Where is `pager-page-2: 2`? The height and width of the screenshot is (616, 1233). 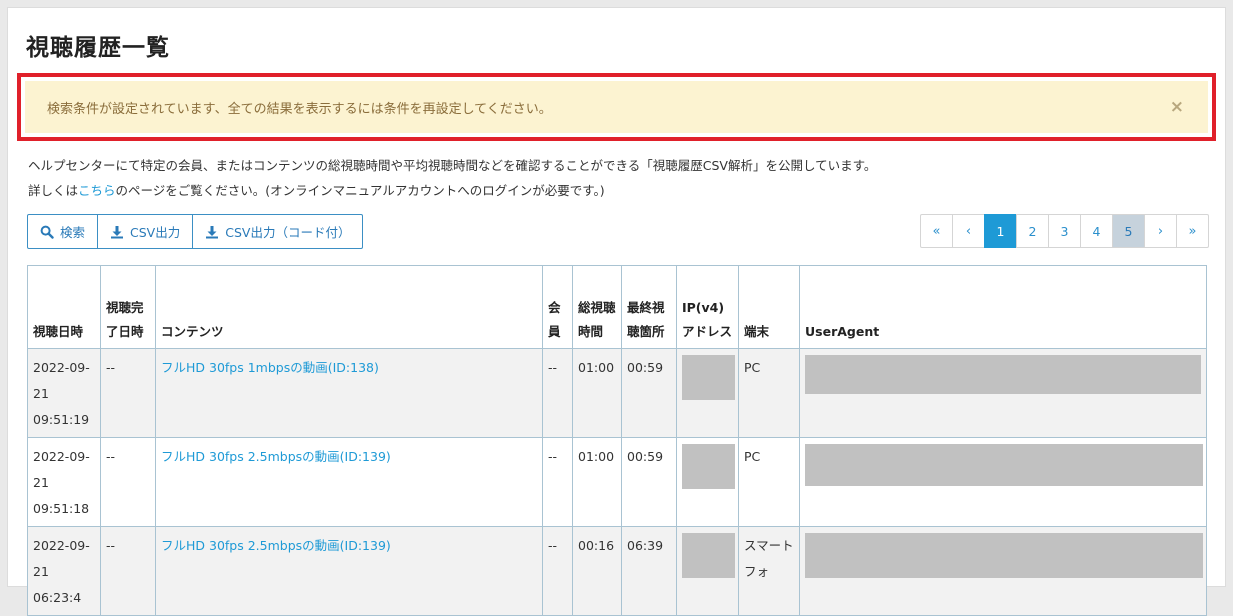
pager-page-2: 2 is located at coordinates (1032, 231).